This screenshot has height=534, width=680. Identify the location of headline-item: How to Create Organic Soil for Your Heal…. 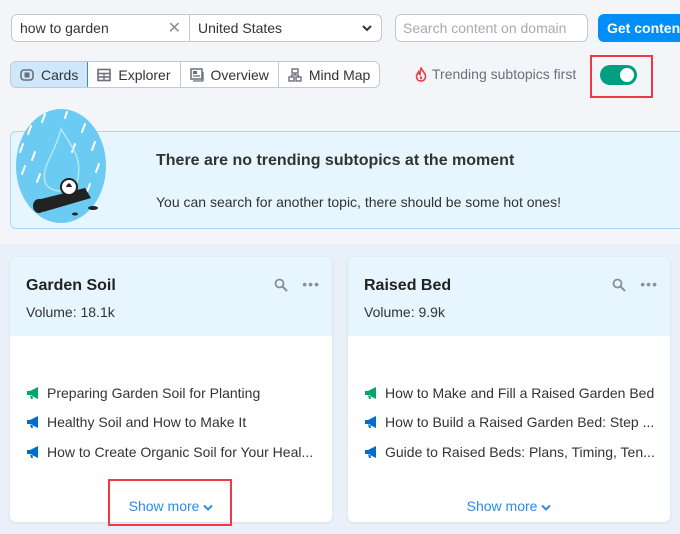
(169, 452).